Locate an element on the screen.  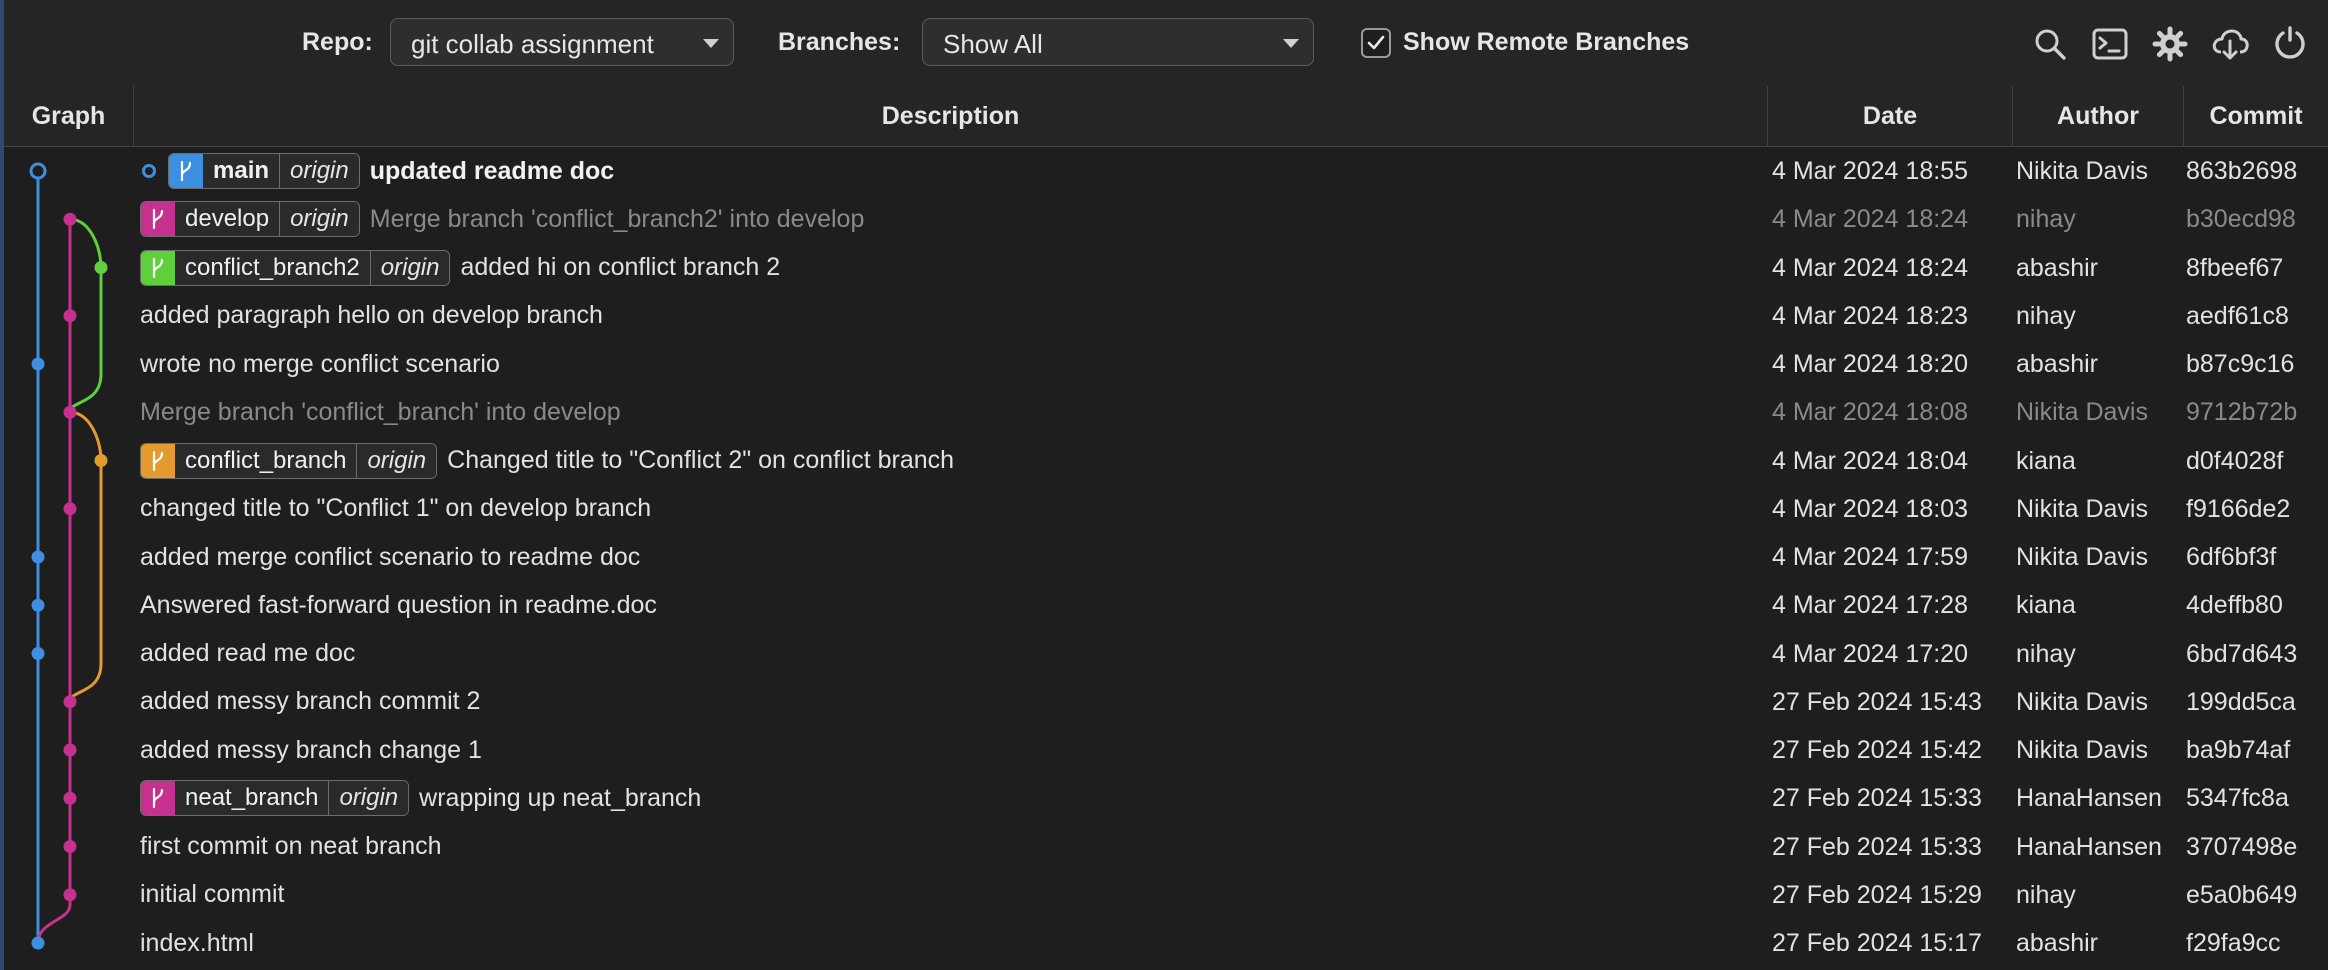
commit-hash: 5347fc8a is located at coordinates (2237, 798).